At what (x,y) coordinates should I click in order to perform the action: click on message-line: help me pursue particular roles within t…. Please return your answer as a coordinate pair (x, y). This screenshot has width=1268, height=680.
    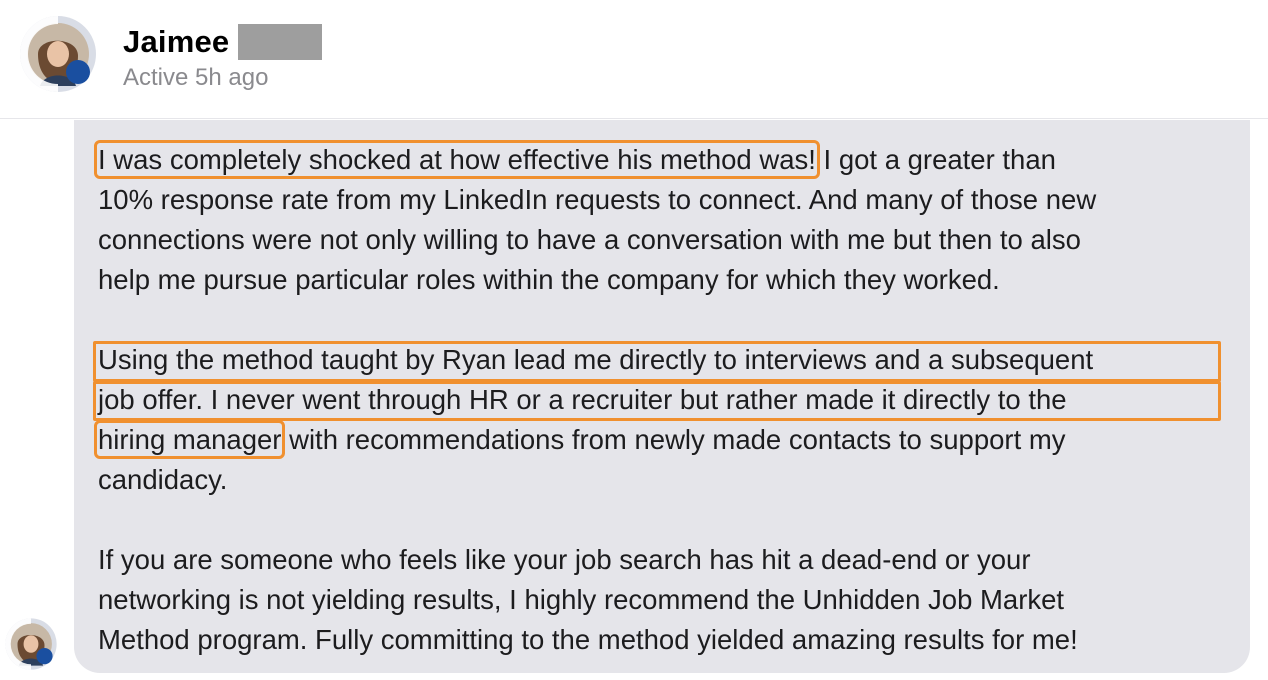
    Looking at the image, I should click on (549, 279).